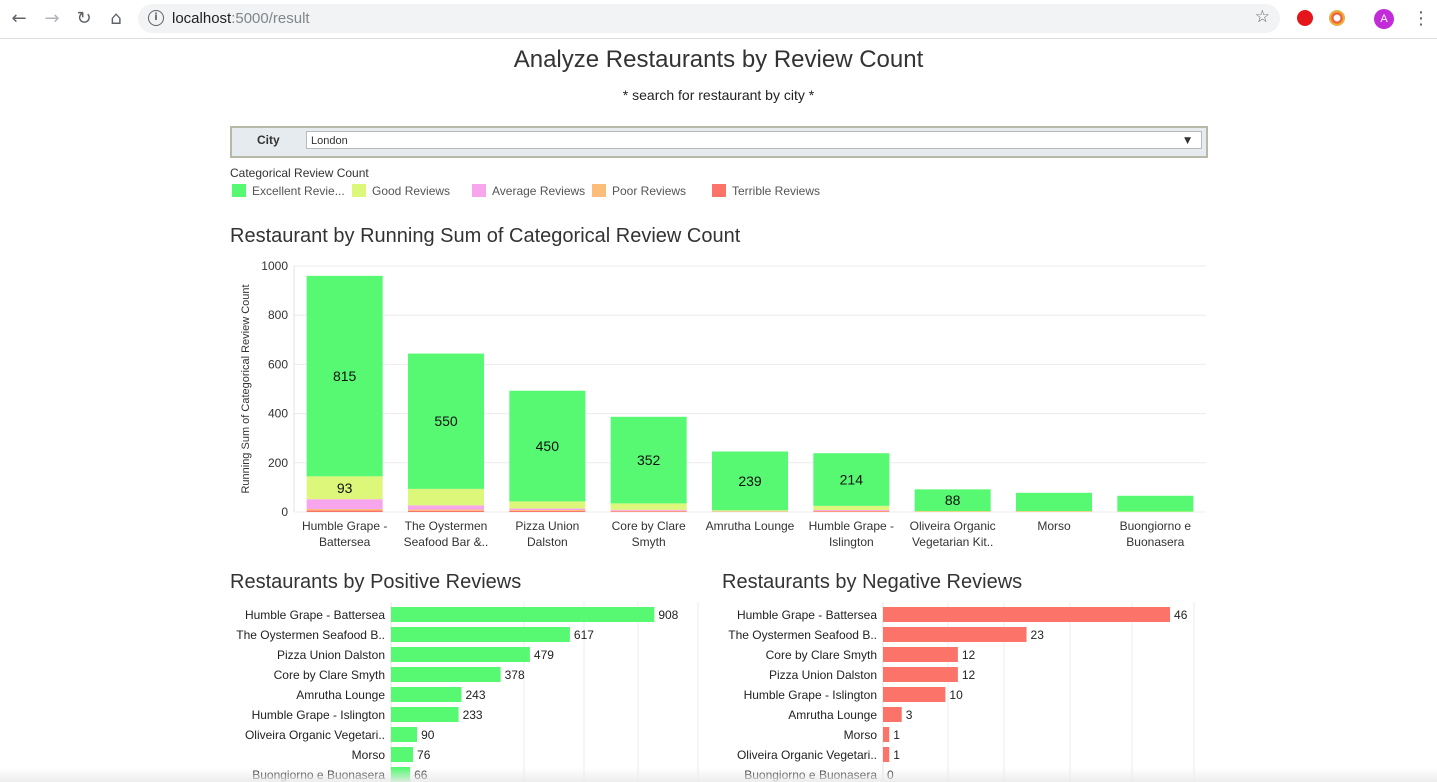 Image resolution: width=1437 pixels, height=782 pixels. Describe the element at coordinates (584, 635) in the screenshot. I see `data-label: 617` at that location.